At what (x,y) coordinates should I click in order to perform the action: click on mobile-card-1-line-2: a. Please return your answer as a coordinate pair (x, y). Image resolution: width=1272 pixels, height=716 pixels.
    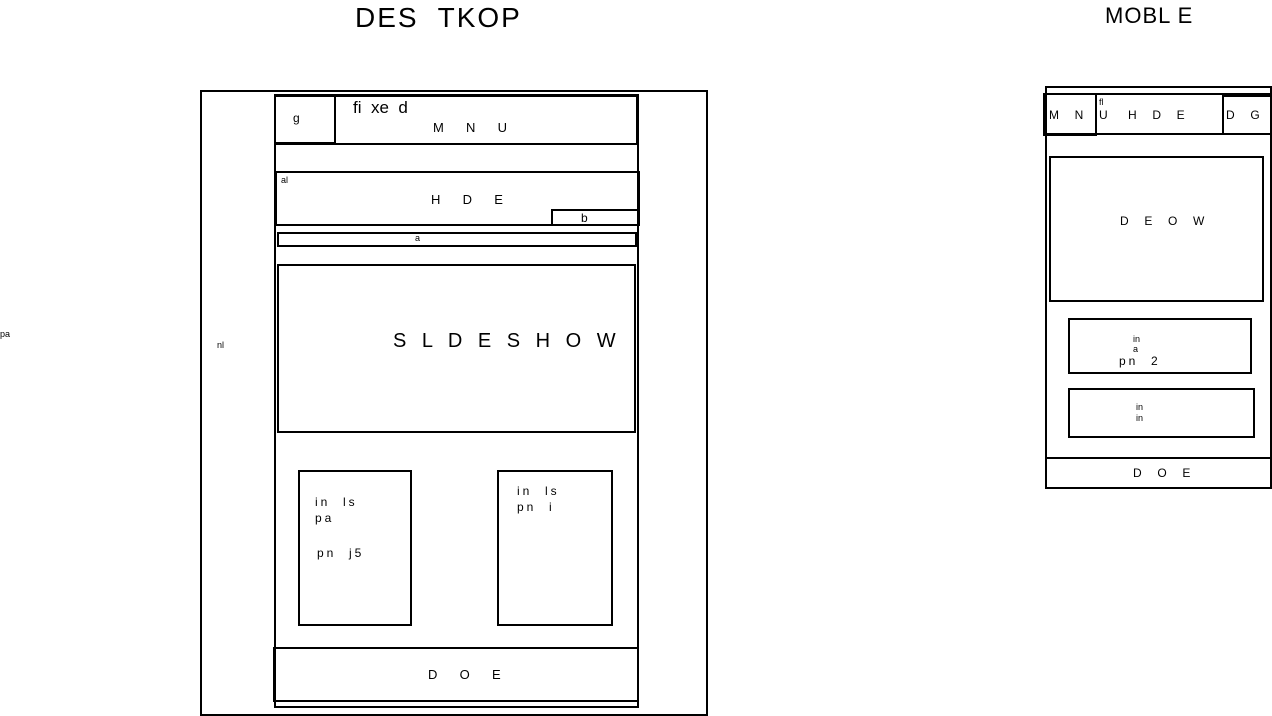
    Looking at the image, I should click on (1136, 349).